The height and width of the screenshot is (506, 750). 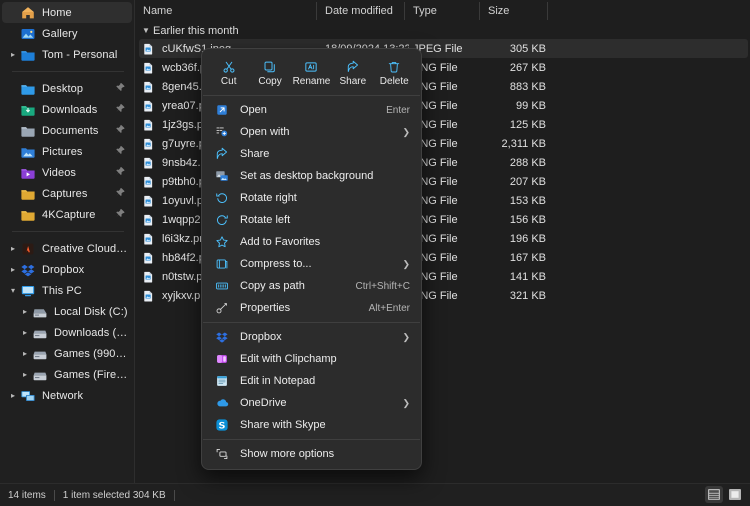 What do you see at coordinates (375, 494) in the screenshot?
I see `status-bar: 14 items 1 item selected 304 KB` at bounding box center [375, 494].